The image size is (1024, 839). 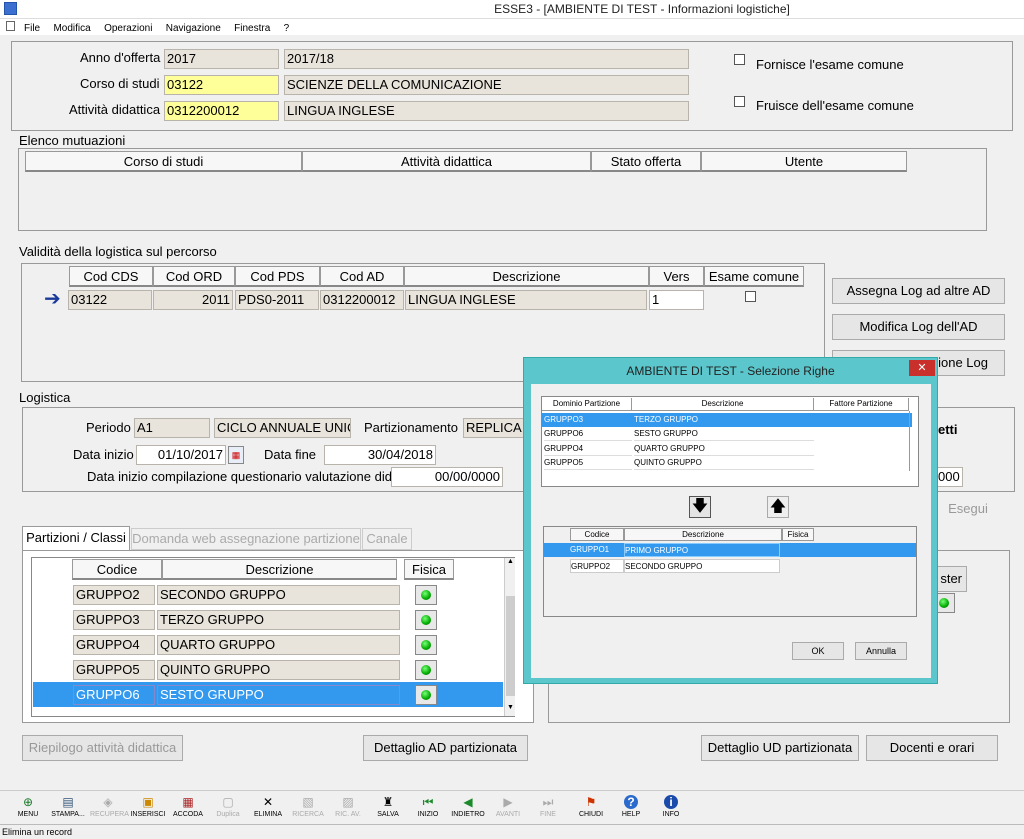 I want to click on menu-operazioni: Operazioni, so click(x=128, y=28).